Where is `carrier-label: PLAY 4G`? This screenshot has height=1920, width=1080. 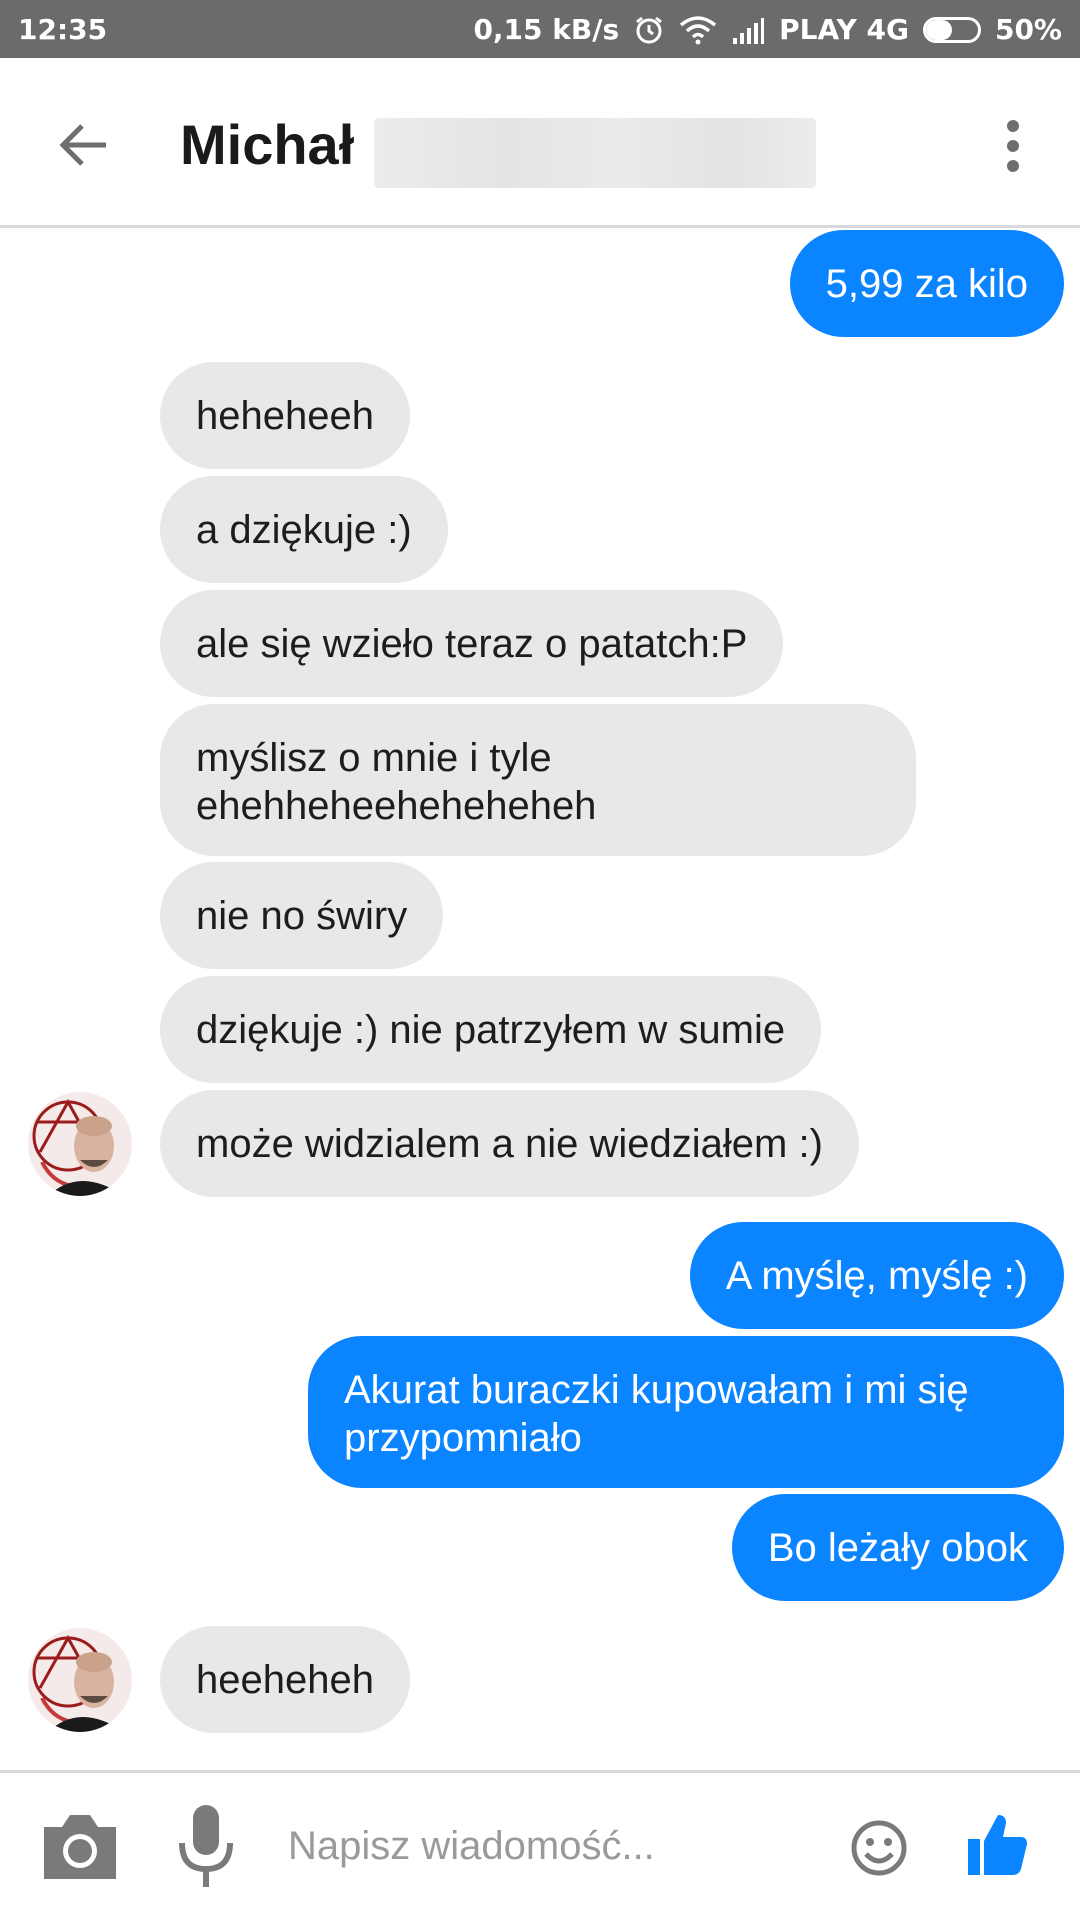
carrier-label: PLAY 4G is located at coordinates (844, 29).